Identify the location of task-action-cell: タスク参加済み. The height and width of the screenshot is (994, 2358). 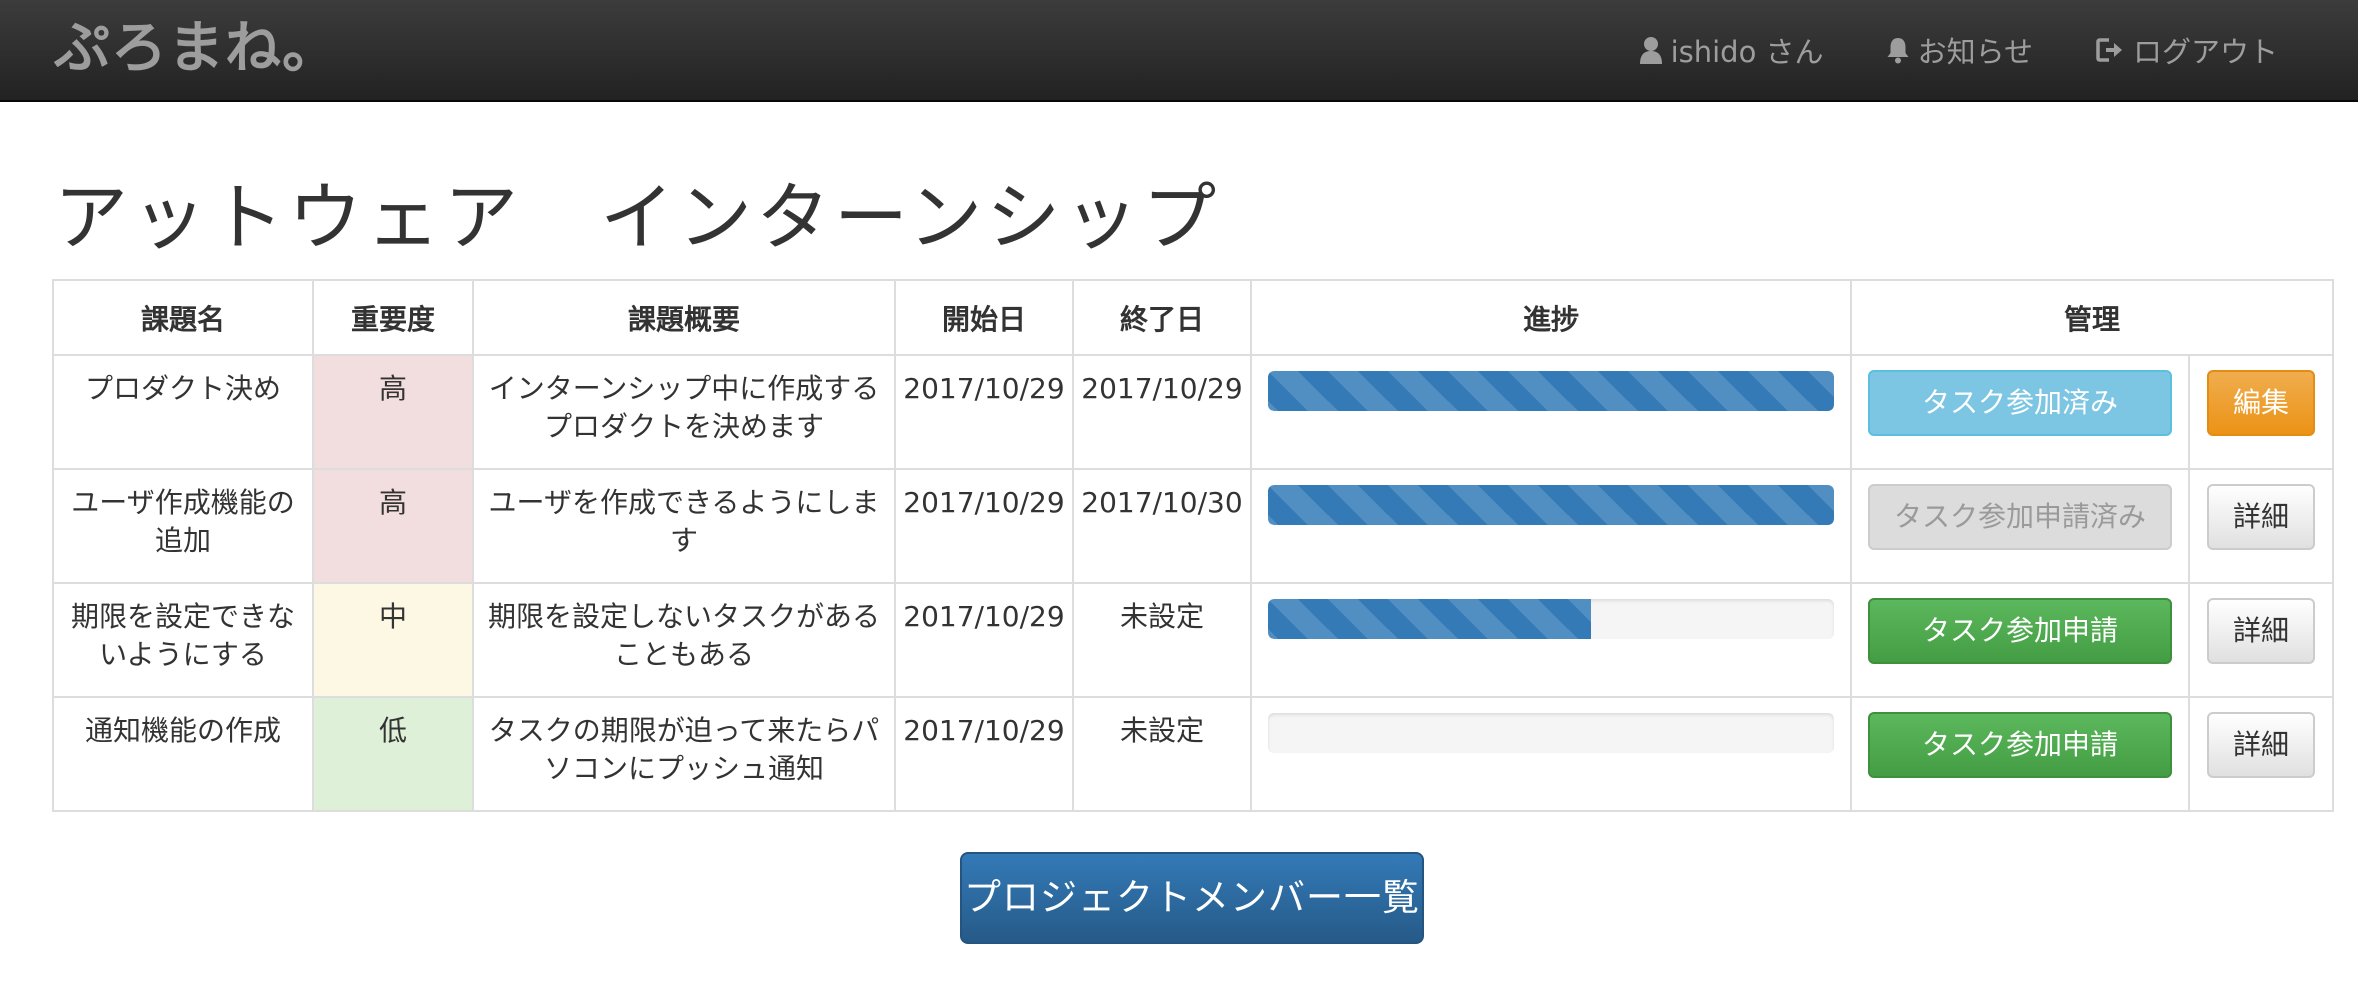
(2020, 412).